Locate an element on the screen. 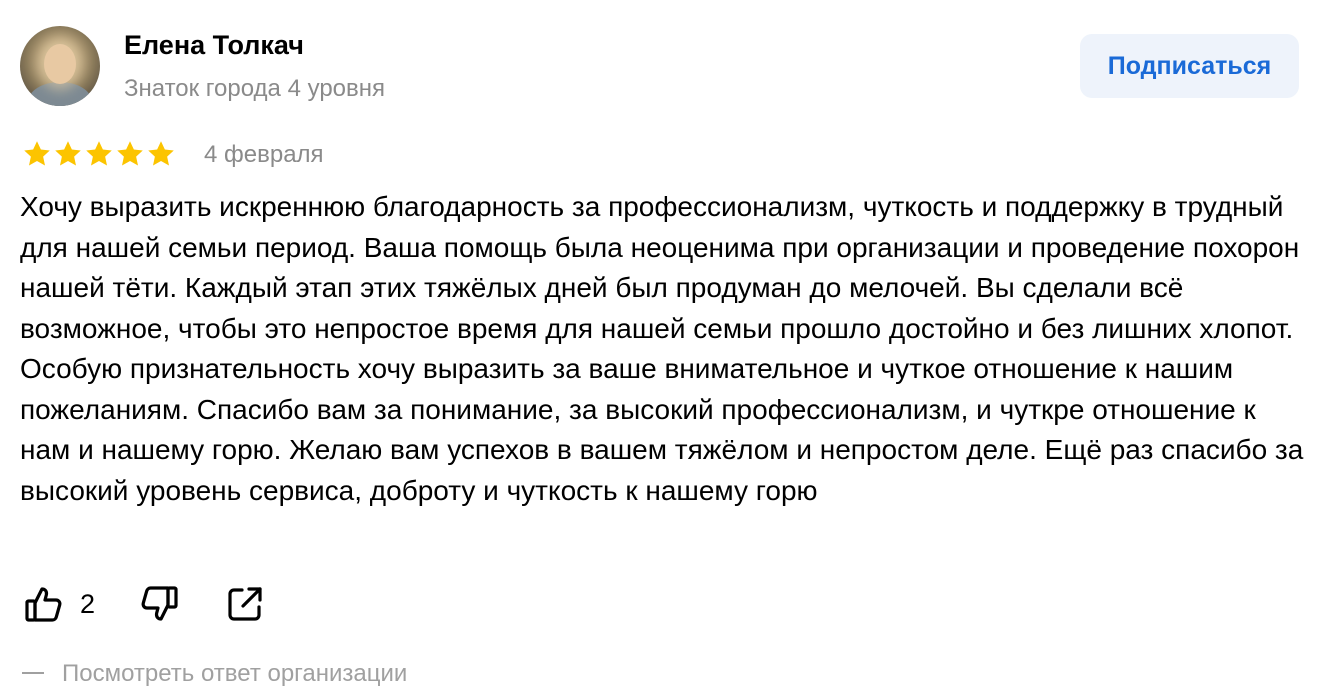 Image resolution: width=1328 pixels, height=692 pixels. like-button: 2 is located at coordinates (59, 604).